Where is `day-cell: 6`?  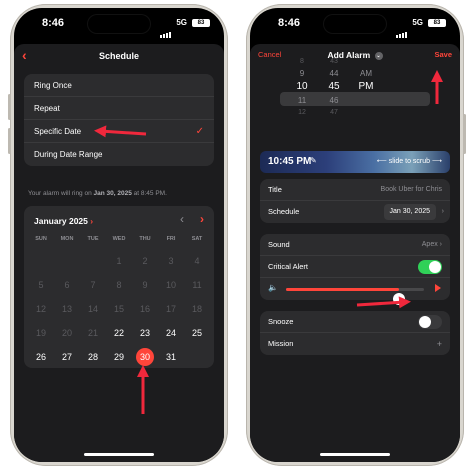 day-cell: 6 is located at coordinates (67, 285).